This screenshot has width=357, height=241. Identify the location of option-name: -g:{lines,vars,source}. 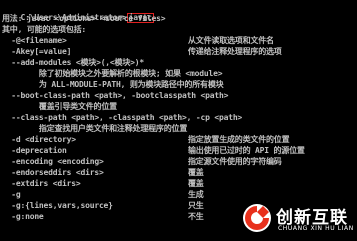
(57, 205).